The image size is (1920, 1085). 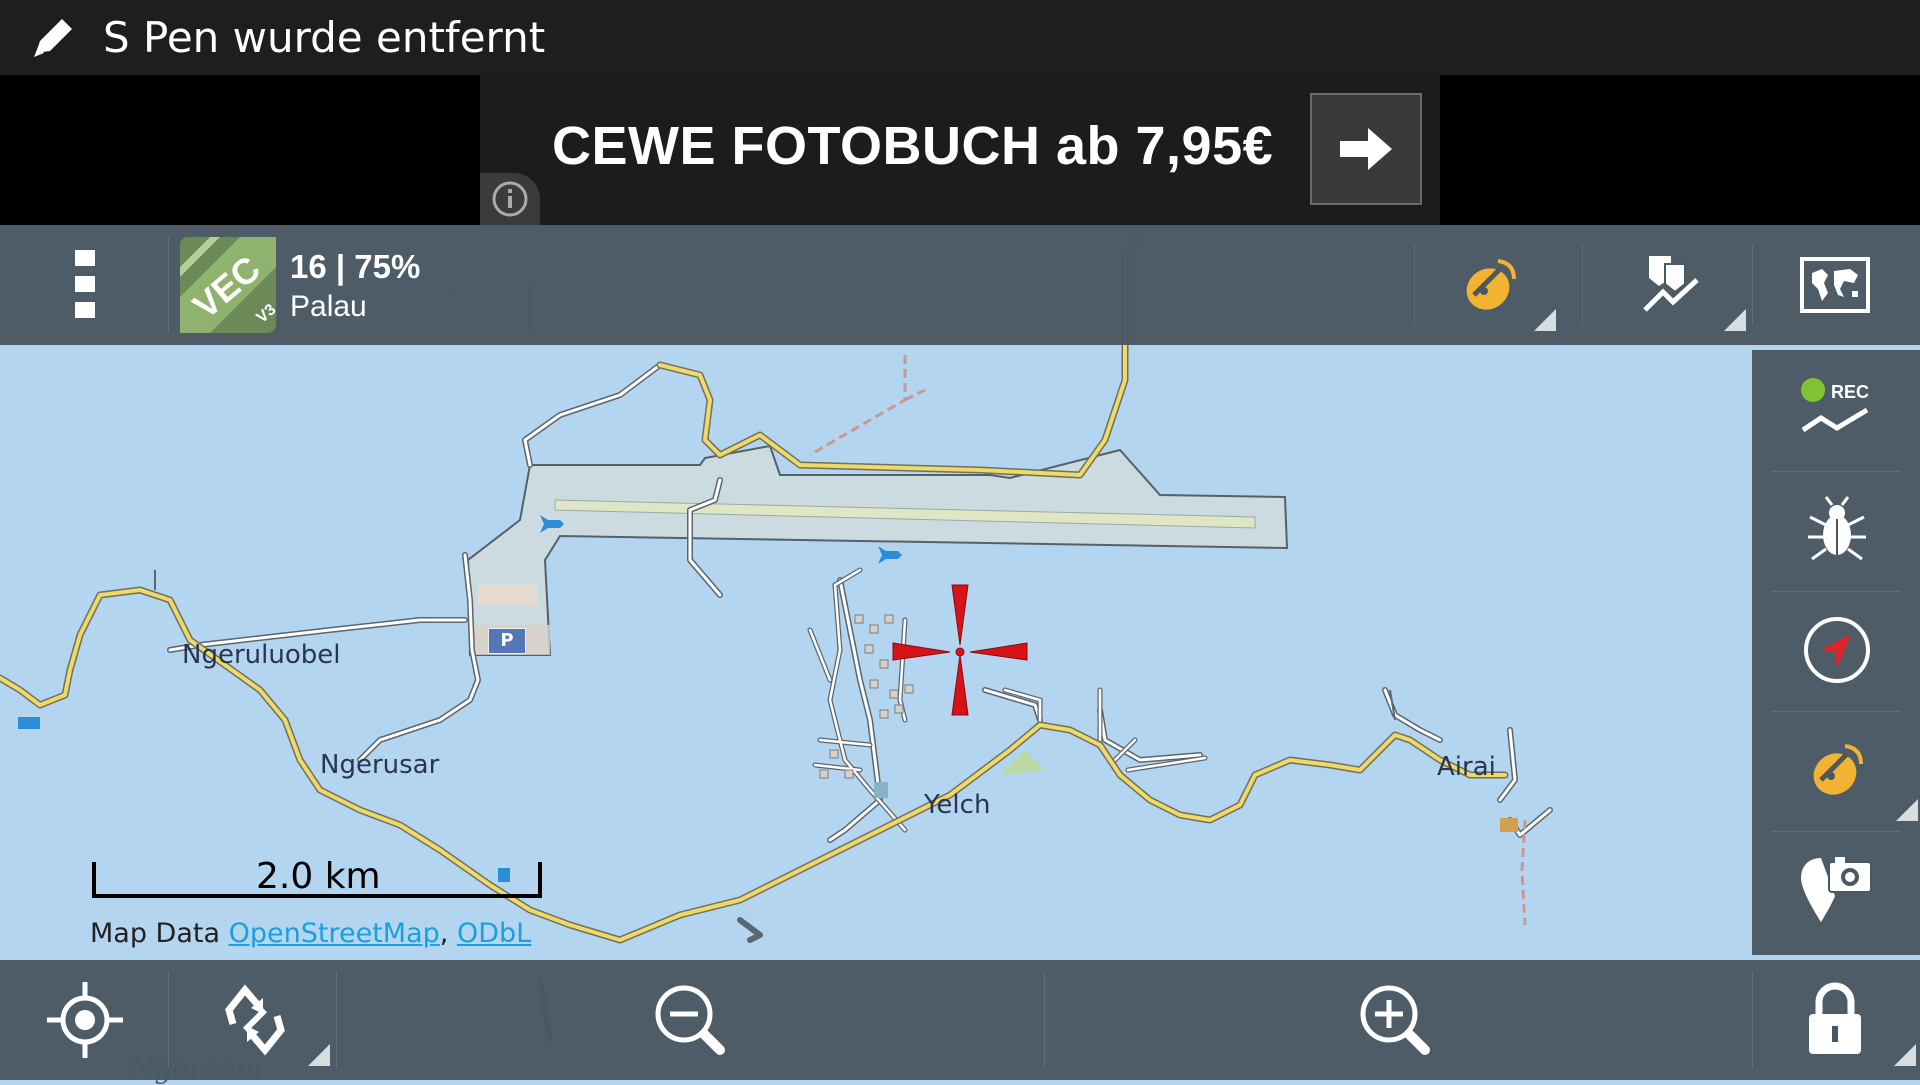 I want to click on rotate-icon, so click(x=255, y=1020).